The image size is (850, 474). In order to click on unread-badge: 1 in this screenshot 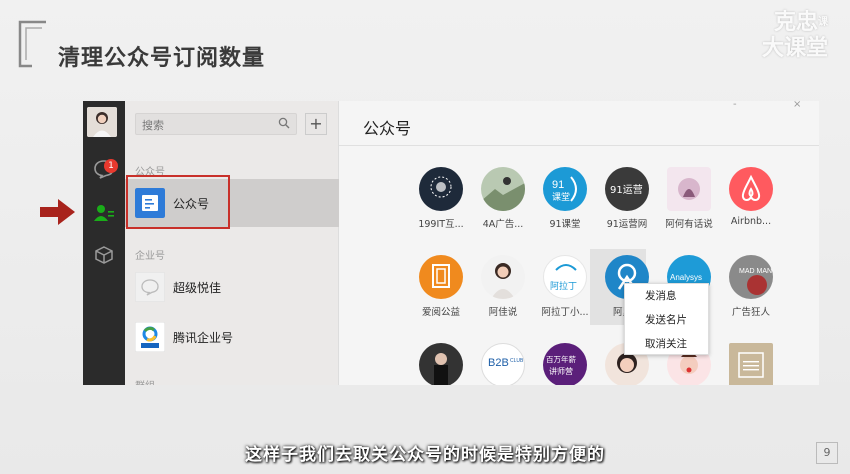, I will do `click(111, 166)`.